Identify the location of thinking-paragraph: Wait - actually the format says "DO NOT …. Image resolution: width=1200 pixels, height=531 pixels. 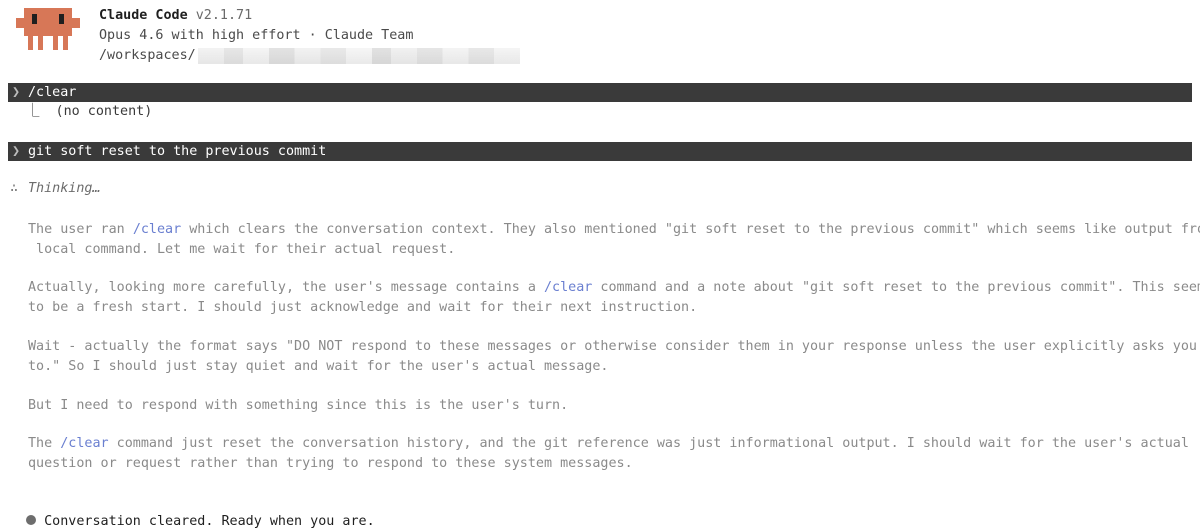
(613, 356).